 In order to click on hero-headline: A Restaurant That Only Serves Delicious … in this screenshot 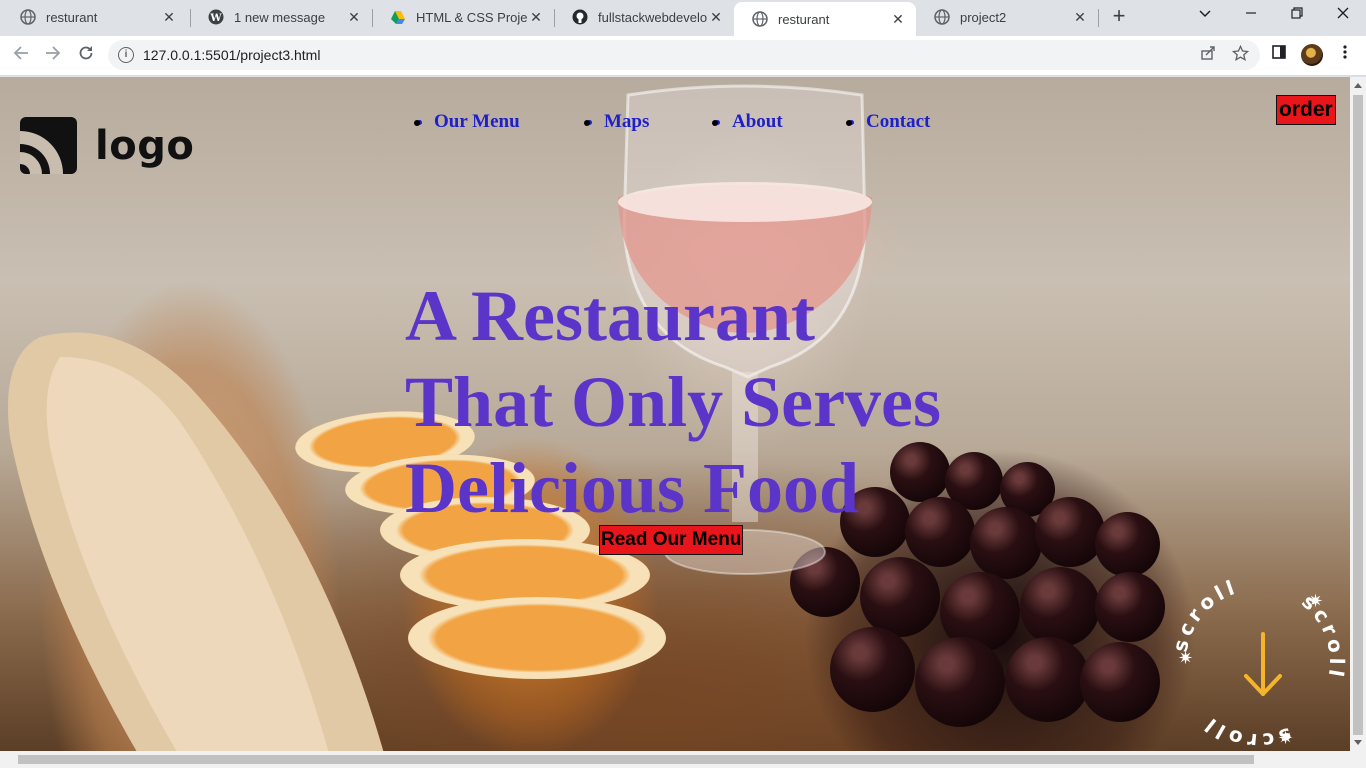, I will do `click(705, 402)`.